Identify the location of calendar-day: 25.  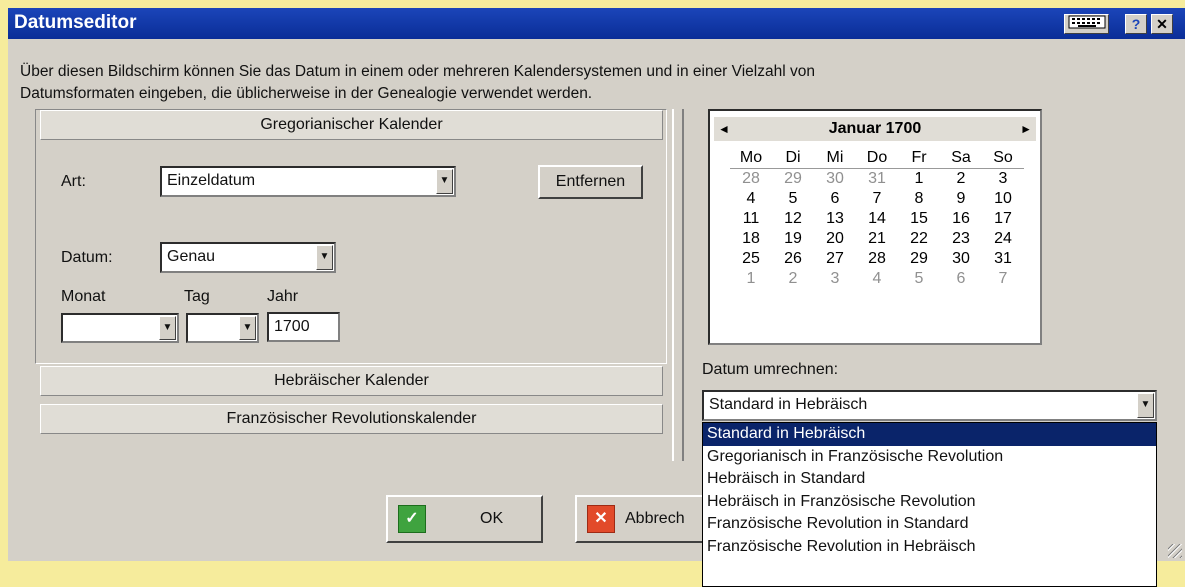
(751, 259).